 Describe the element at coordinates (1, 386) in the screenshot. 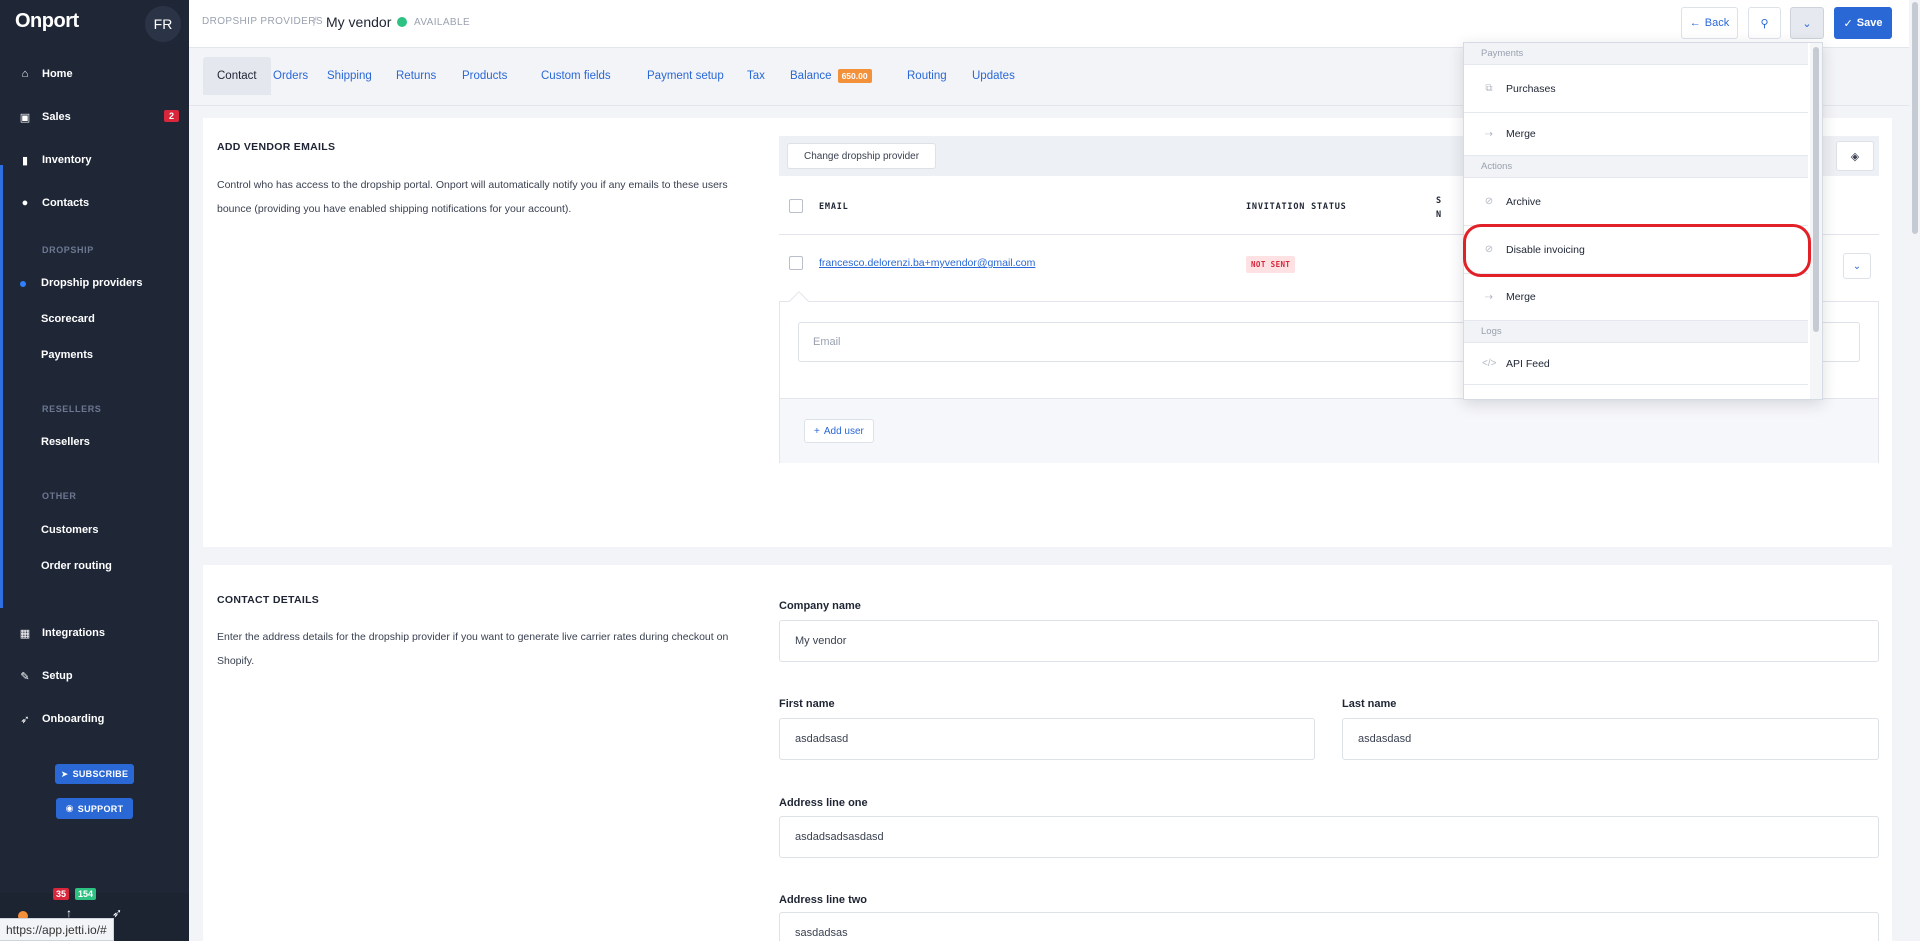

I see `sidebar-accent-bar` at that location.